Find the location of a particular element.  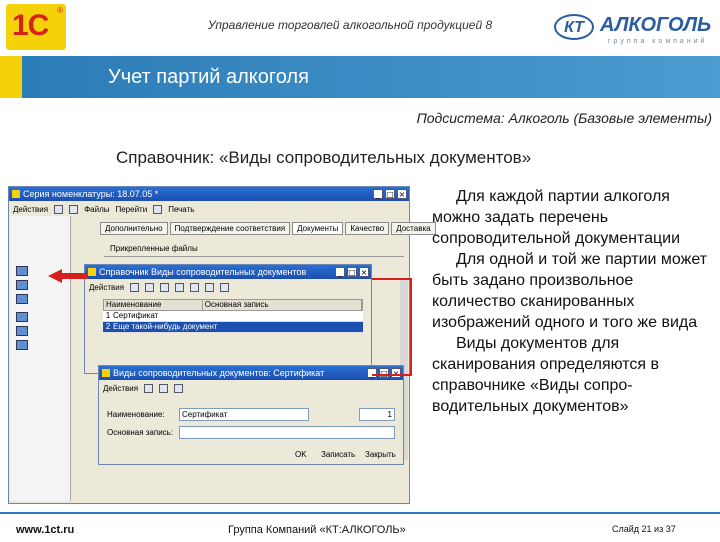

close-form-button: Закрыть is located at coordinates (380, 454).